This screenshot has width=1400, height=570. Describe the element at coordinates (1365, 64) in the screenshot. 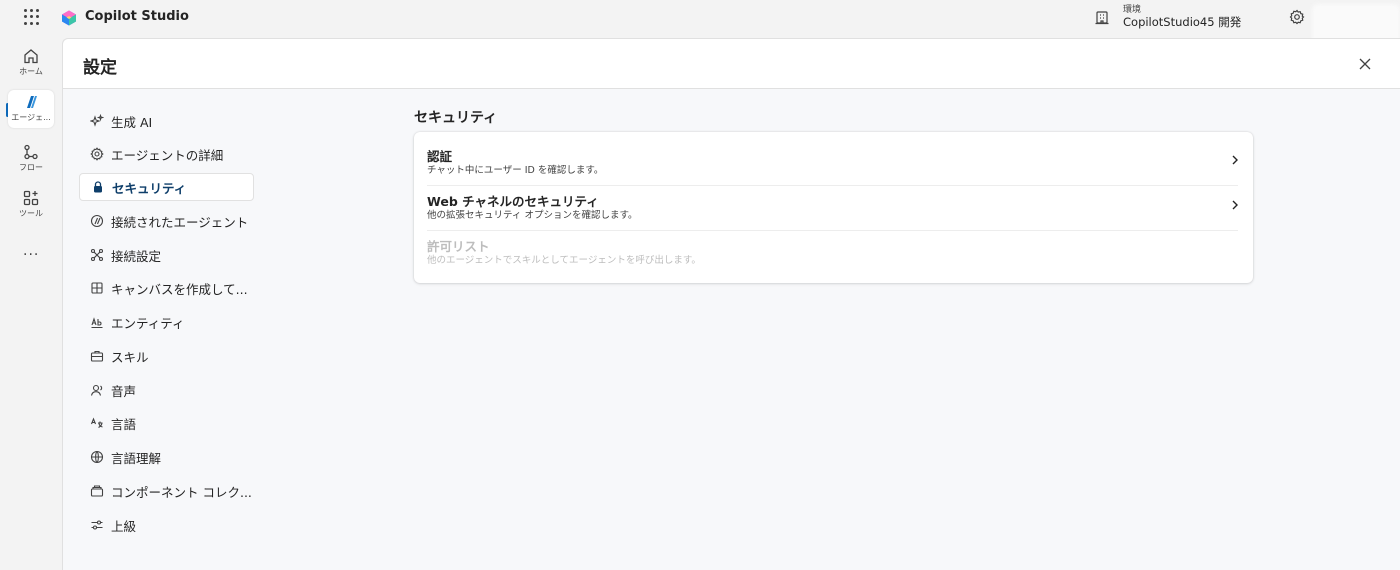

I see `close-icon` at that location.